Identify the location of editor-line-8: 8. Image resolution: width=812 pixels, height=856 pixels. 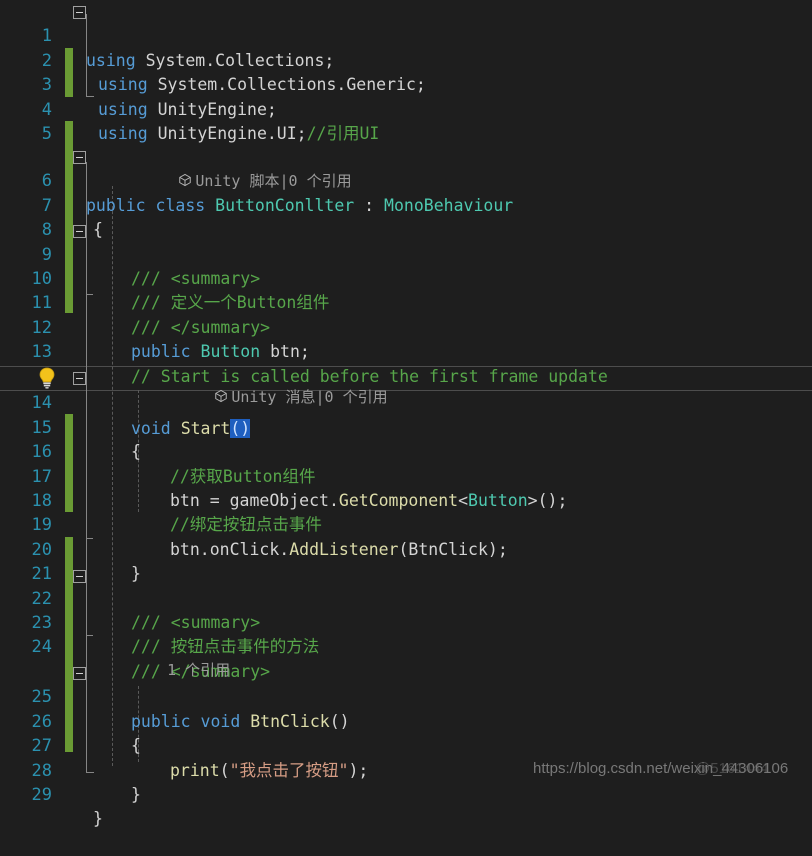
(406, 217).